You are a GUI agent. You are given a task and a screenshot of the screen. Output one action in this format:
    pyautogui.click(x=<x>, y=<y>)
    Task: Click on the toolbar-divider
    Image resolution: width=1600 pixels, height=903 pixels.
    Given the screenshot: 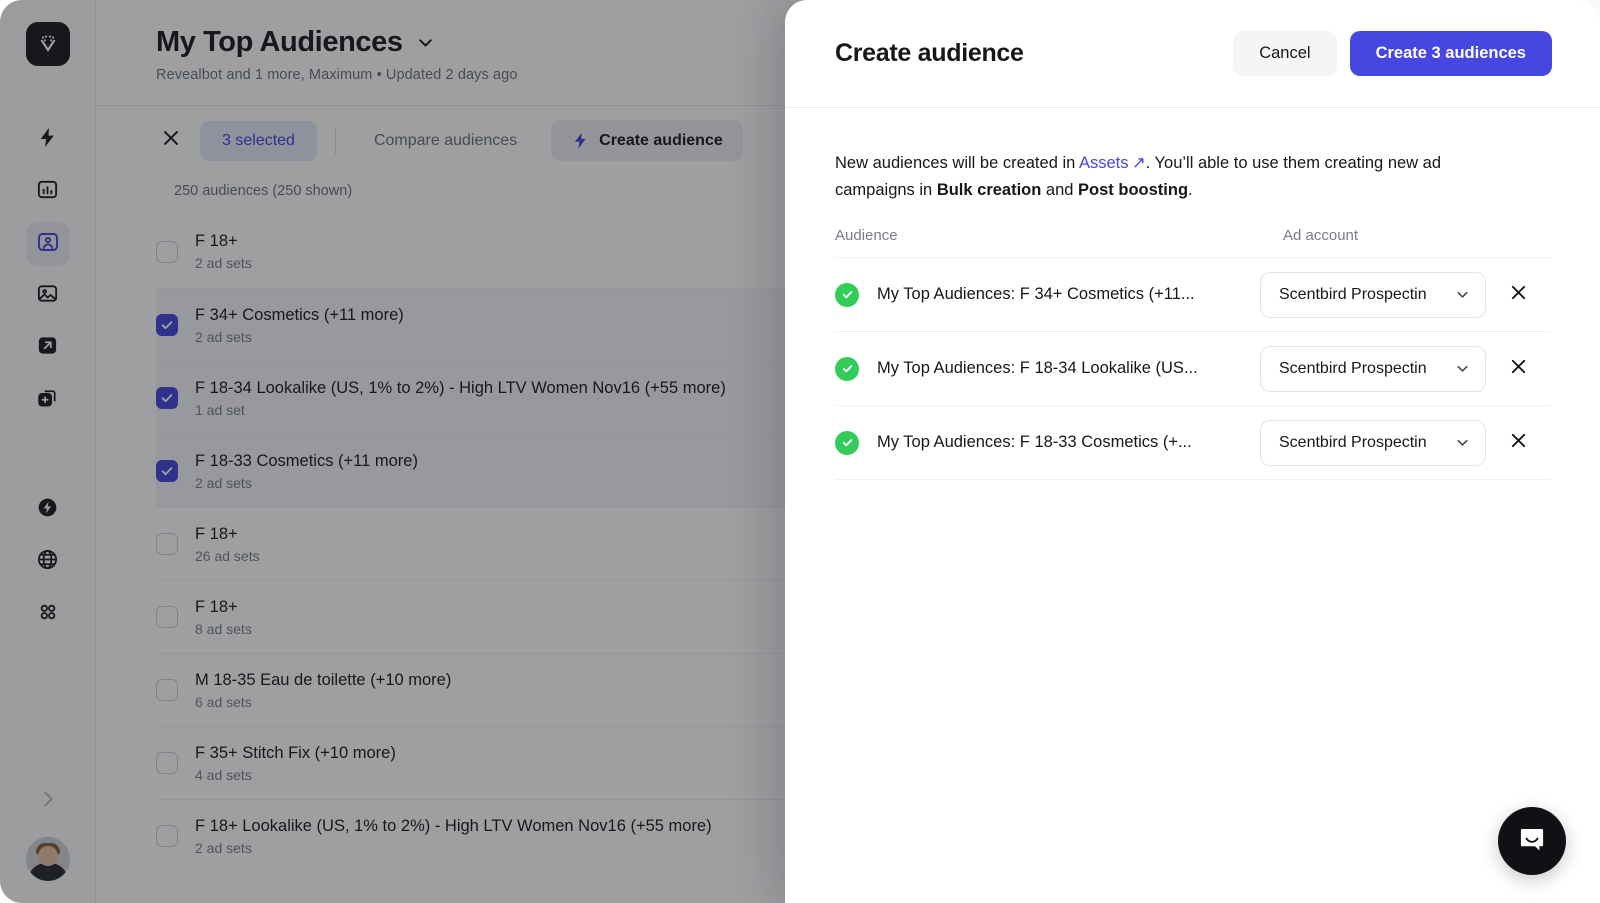 What is the action you would take?
    pyautogui.click(x=335, y=140)
    